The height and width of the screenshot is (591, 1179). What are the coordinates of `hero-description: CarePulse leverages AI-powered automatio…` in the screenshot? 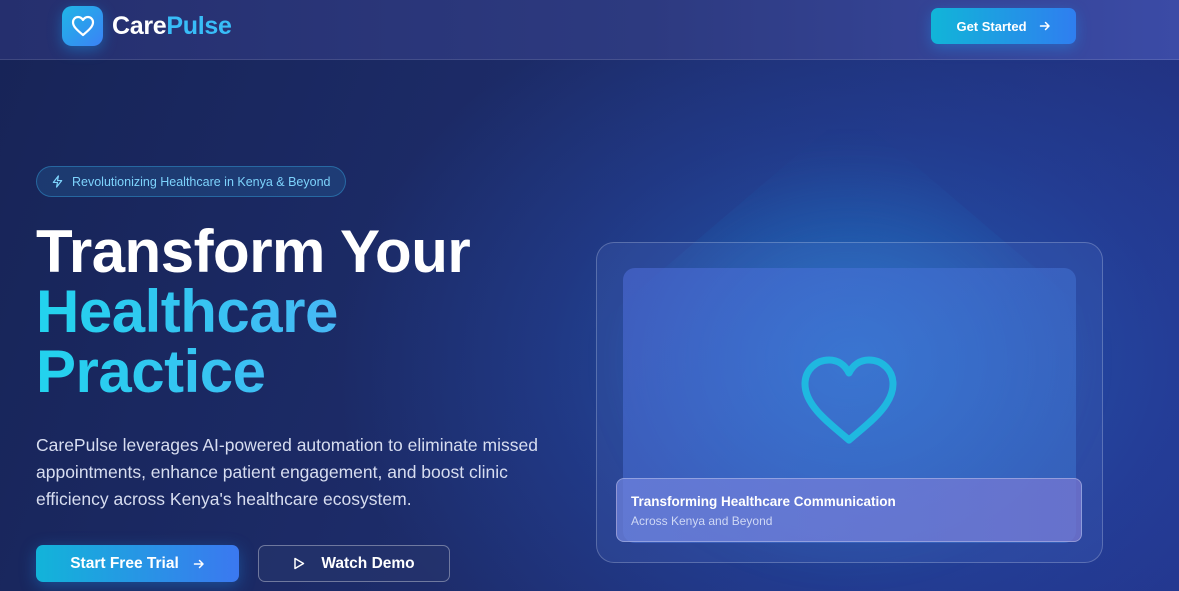 It's located at (287, 472).